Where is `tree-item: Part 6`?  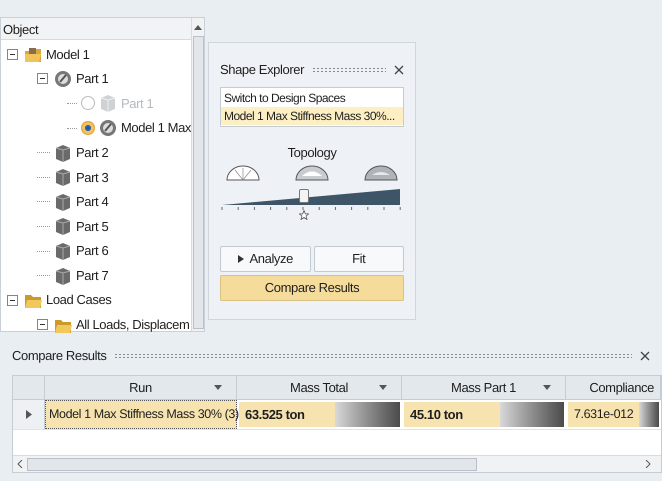 tree-item: Part 6 is located at coordinates (92, 251).